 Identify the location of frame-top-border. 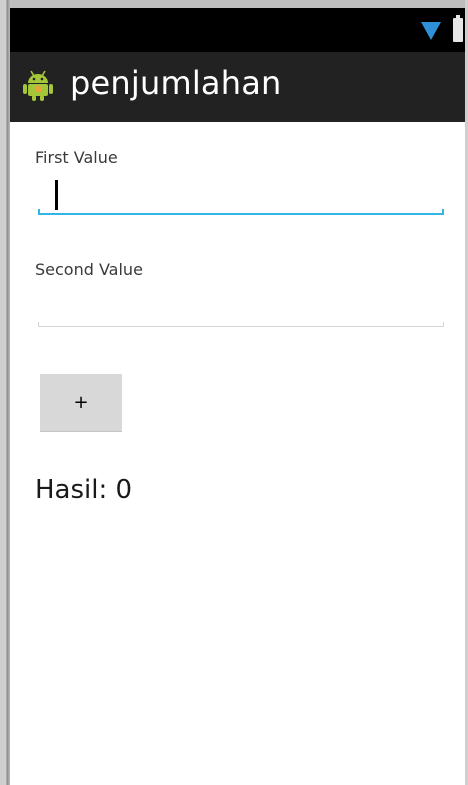
(234, 4).